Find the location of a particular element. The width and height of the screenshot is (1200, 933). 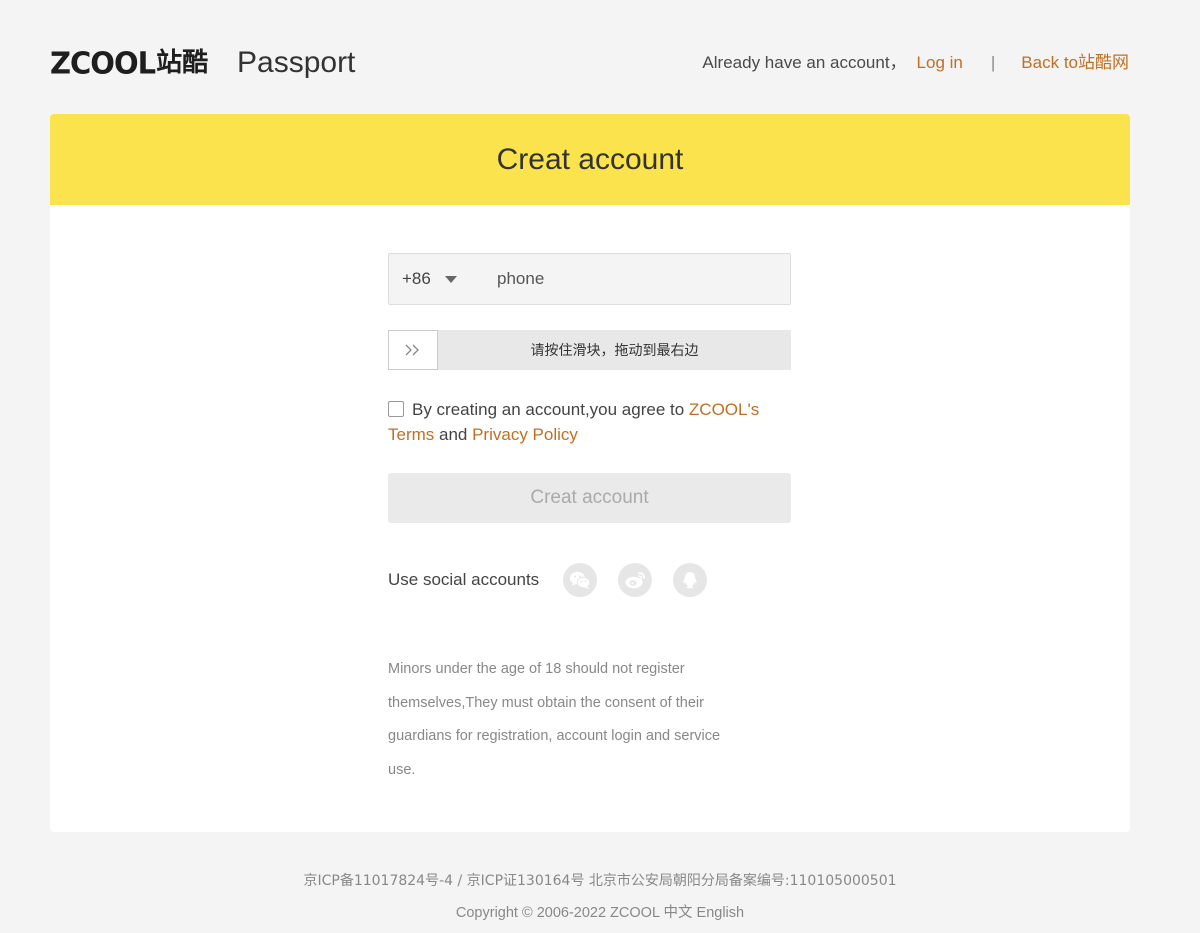

country-code-value: +86 is located at coordinates (416, 278).